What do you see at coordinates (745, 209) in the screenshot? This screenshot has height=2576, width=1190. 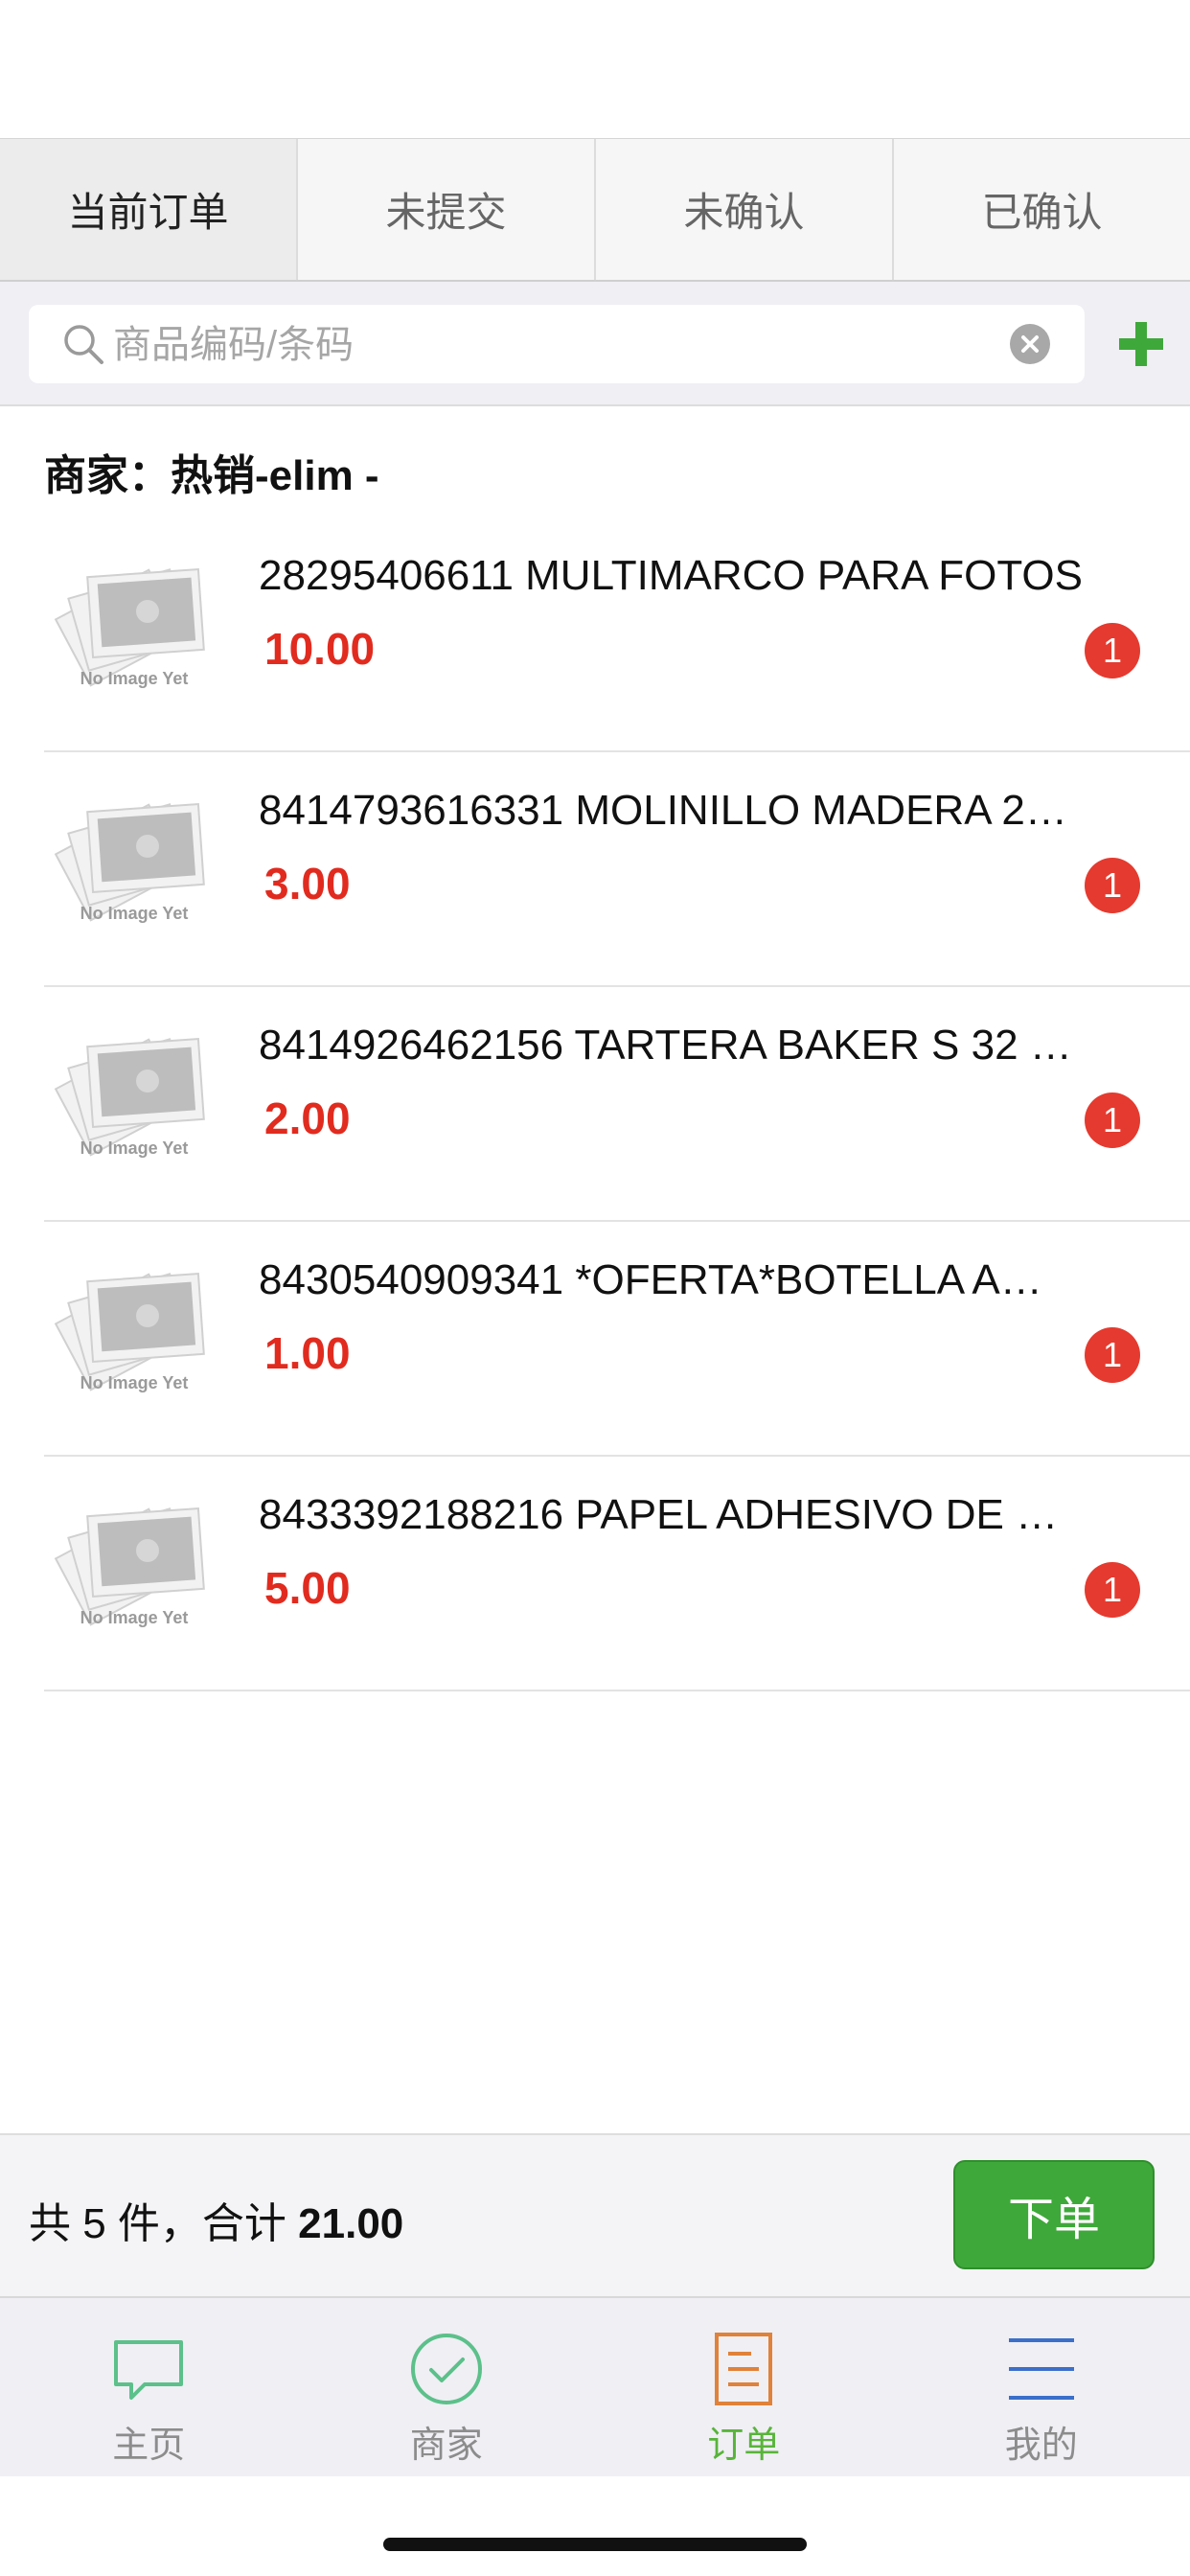 I see `tab-unconfirmed: 未确认` at bounding box center [745, 209].